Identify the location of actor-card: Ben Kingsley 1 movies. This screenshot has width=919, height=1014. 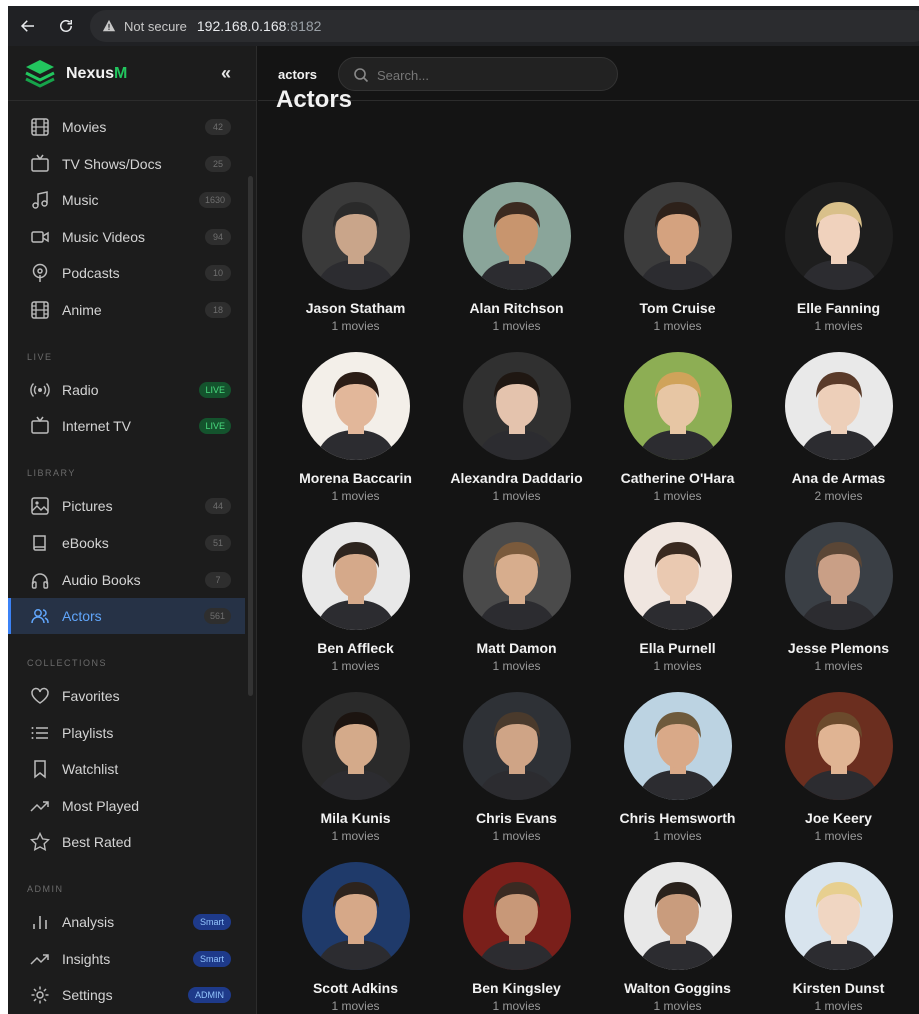
(516, 938).